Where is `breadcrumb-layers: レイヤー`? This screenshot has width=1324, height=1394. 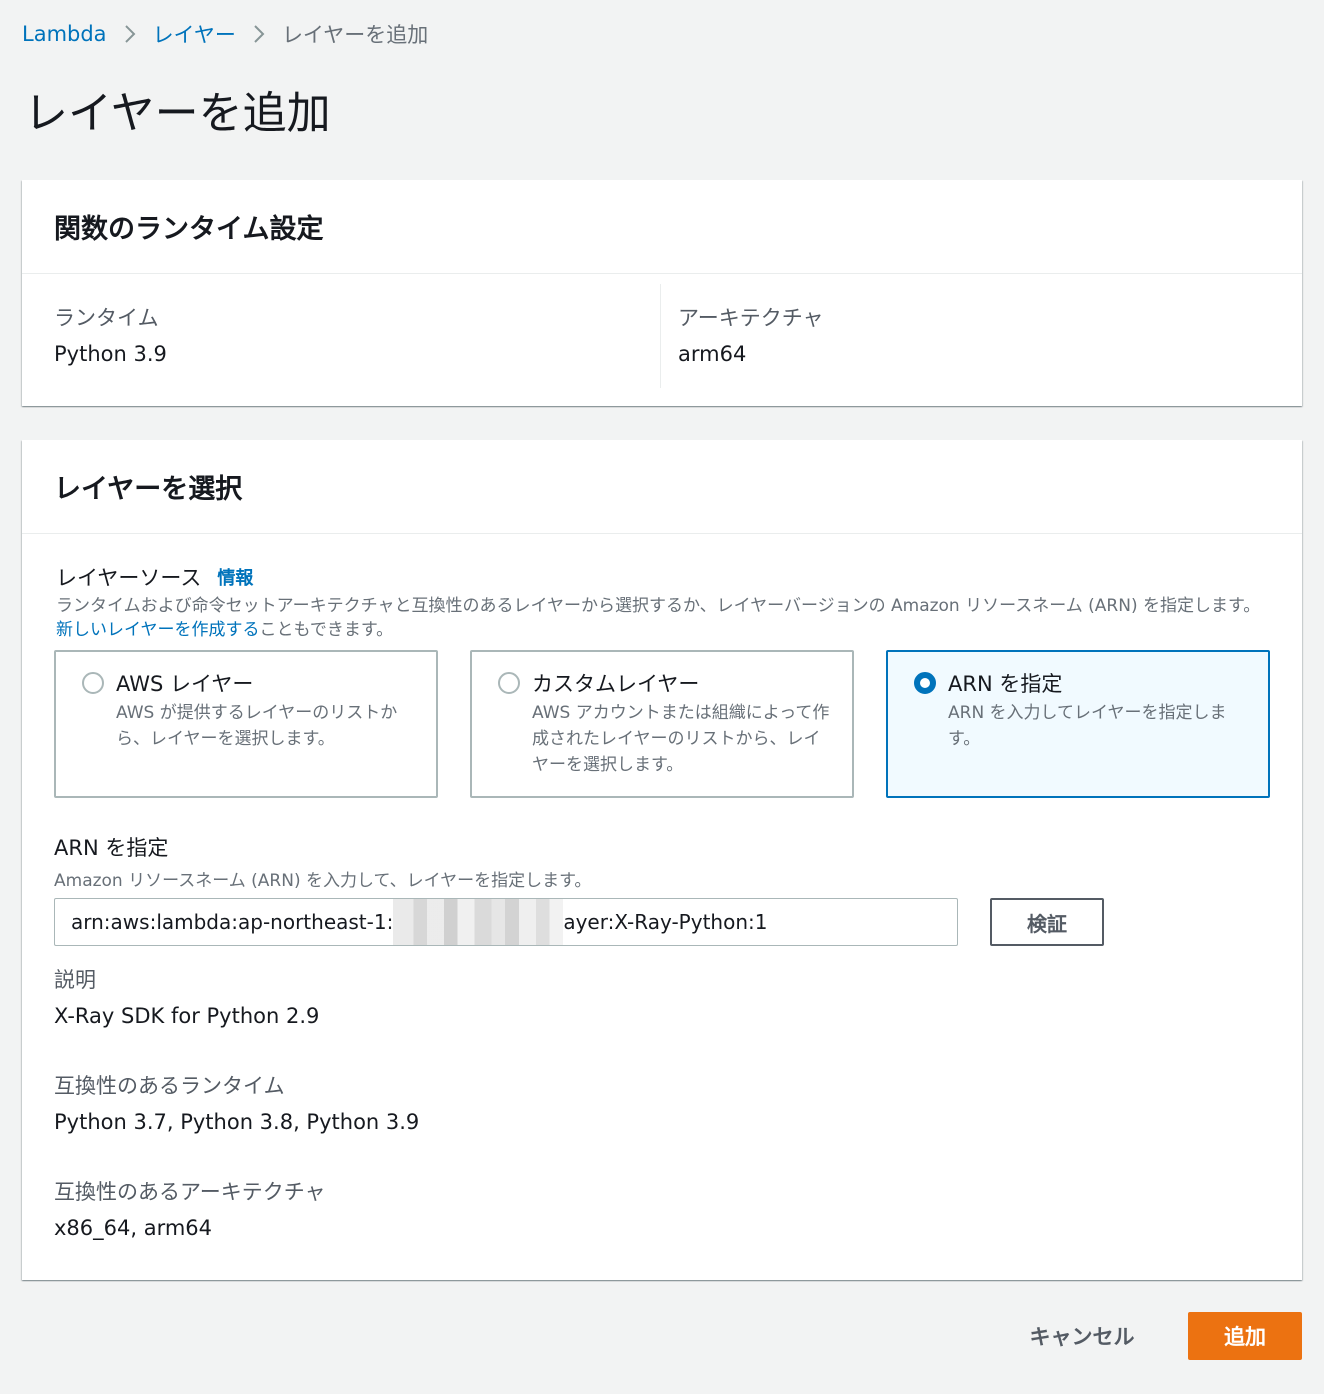
breadcrumb-layers: レイヤー is located at coordinates (194, 34).